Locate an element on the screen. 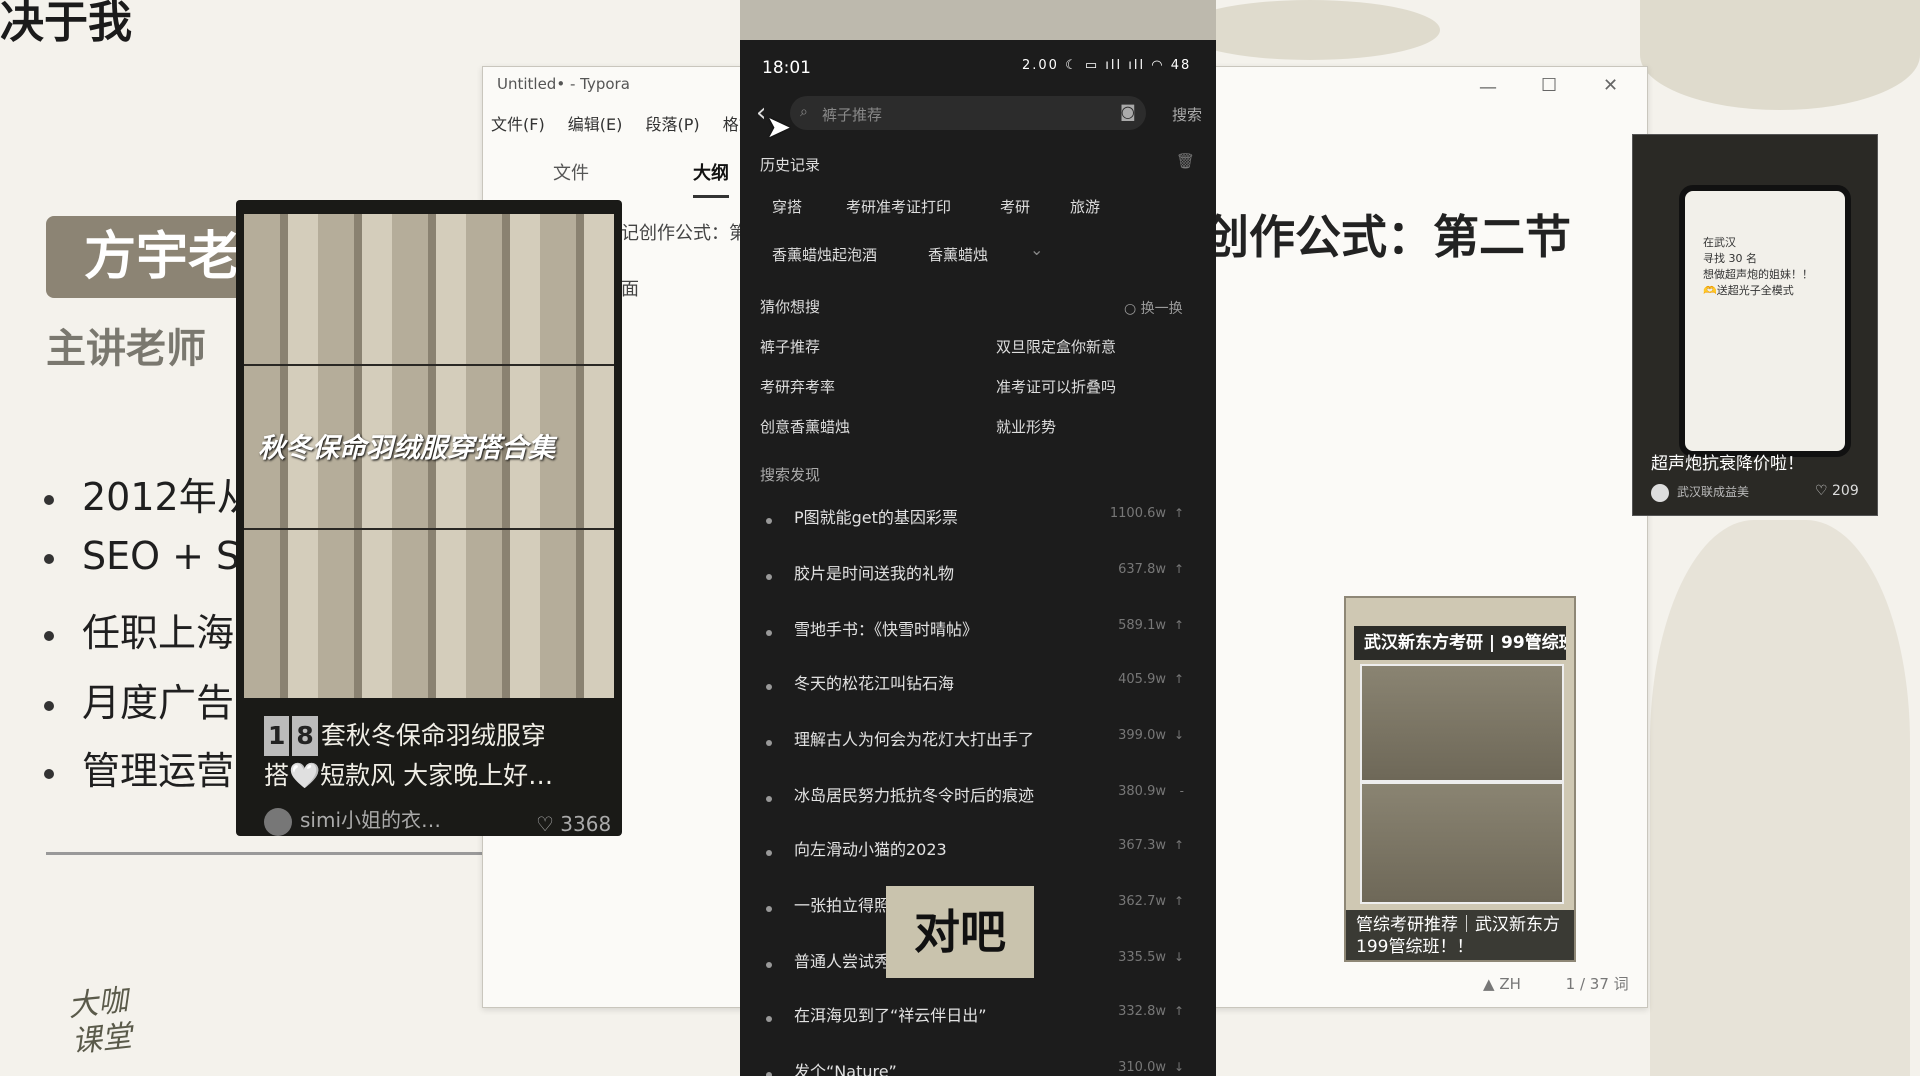 Image resolution: width=1920 pixels, height=1076 pixels. status-time: 18:01 is located at coordinates (786, 68).